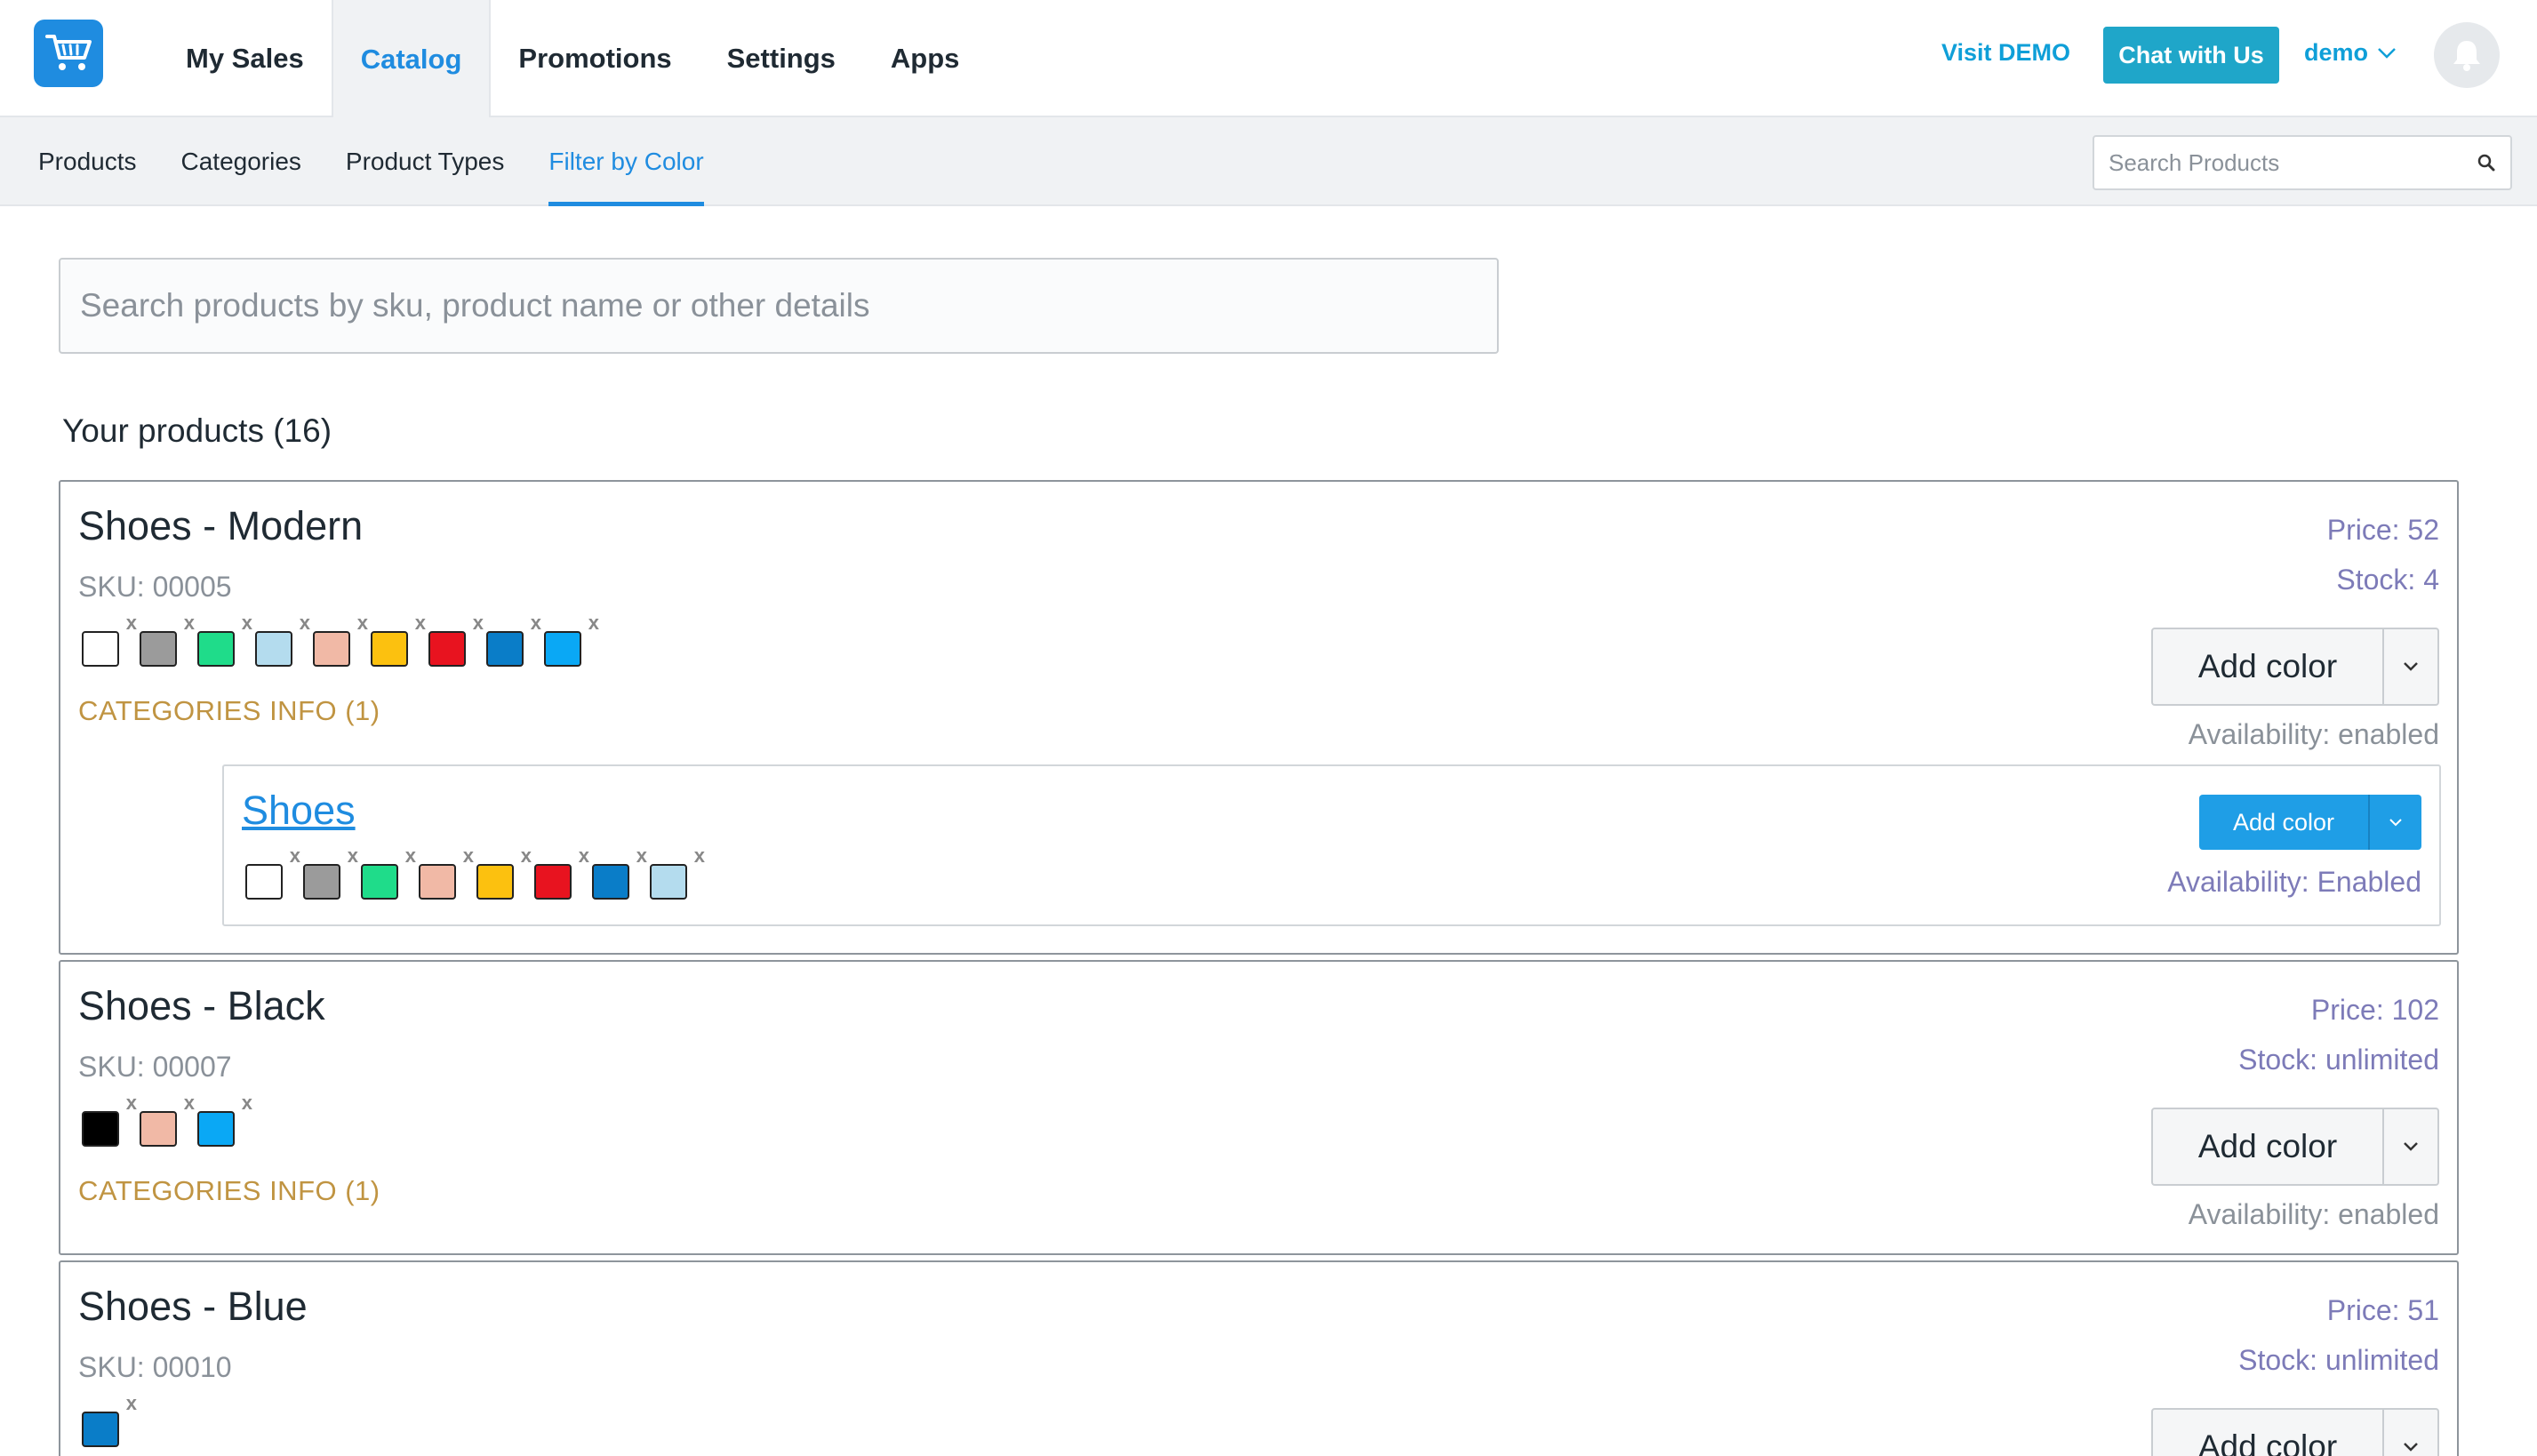 The width and height of the screenshot is (2537, 1456). I want to click on shopping-cart-icon, so click(68, 52).